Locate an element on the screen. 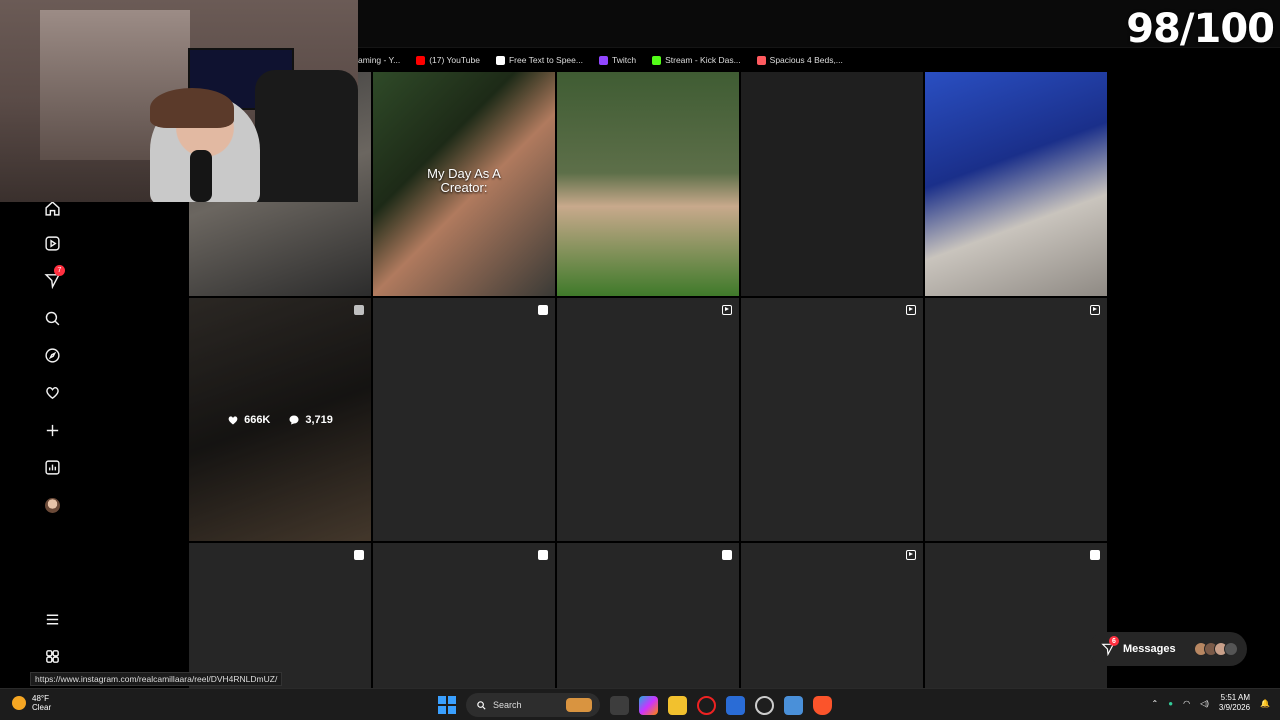 The width and height of the screenshot is (1280, 720). post-hover-stats: 666K 3,719 is located at coordinates (280, 419).